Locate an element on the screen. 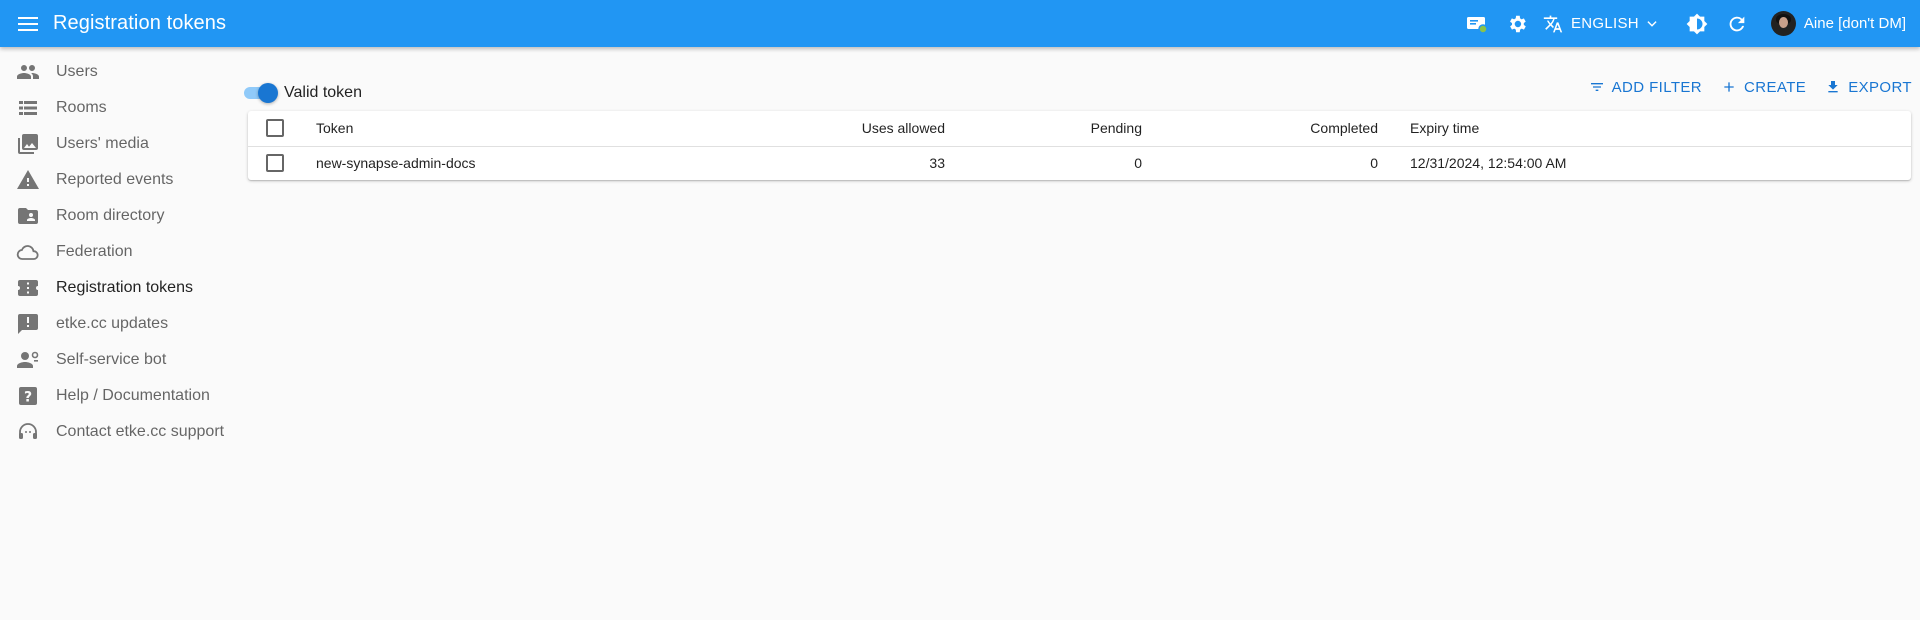  filter-icon is located at coordinates (1597, 87).